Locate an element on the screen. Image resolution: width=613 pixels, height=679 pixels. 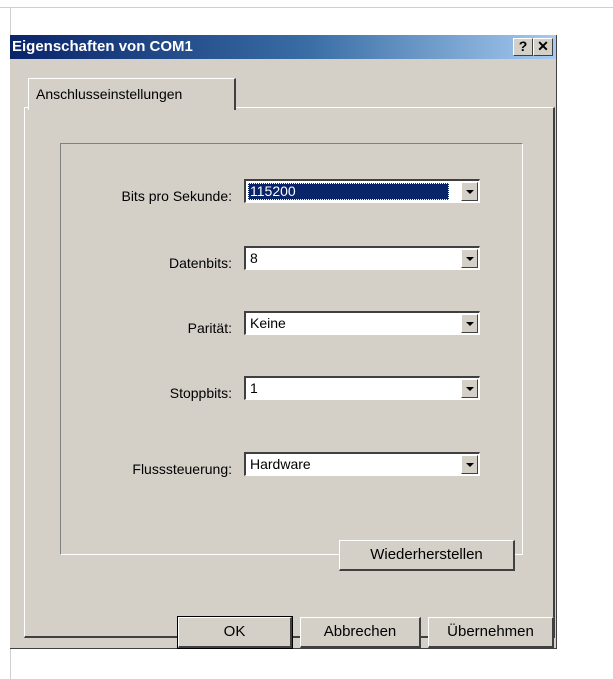
tab-label: Anschlusseinstellungen is located at coordinates (109, 94).